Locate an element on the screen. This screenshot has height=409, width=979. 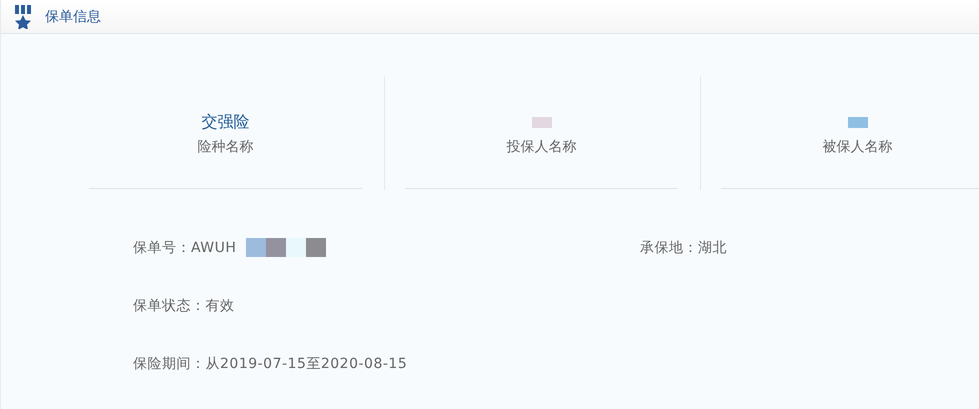
summary-label: 投保人名称 is located at coordinates (541, 147).